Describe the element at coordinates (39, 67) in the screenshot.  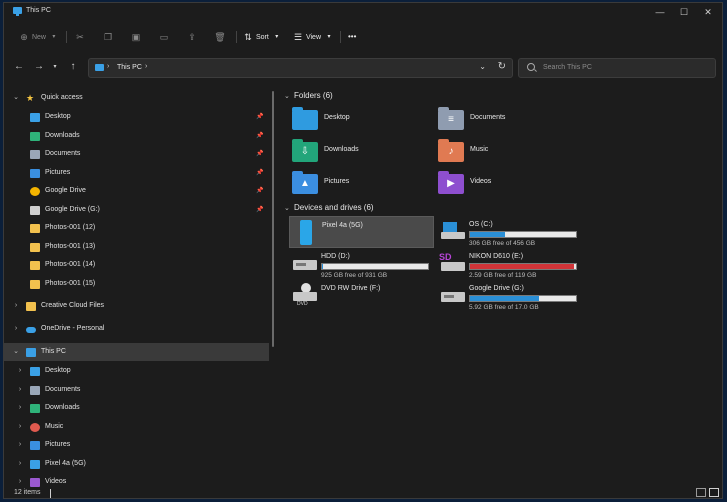
I see `forward-arrow-icon: →` at that location.